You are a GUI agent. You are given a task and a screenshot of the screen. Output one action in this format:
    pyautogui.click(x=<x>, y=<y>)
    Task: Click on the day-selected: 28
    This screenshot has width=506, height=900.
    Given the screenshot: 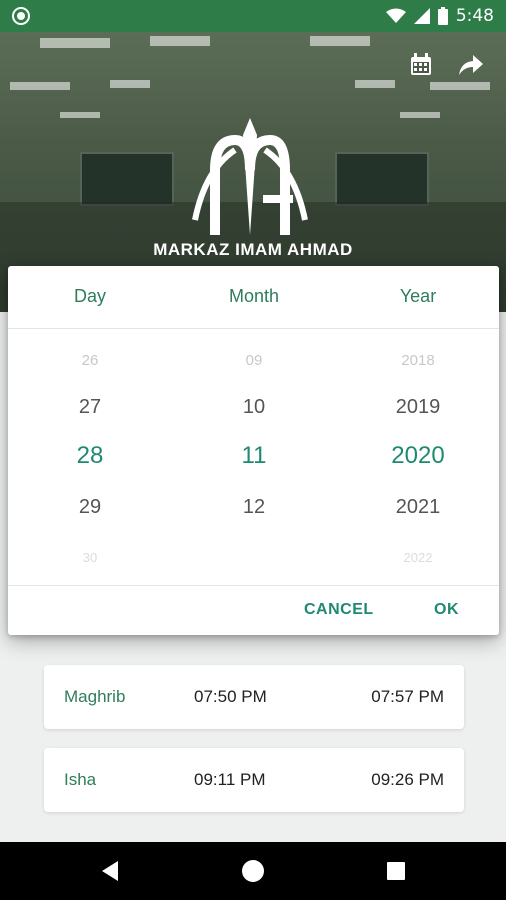 What is the action you would take?
    pyautogui.click(x=90, y=456)
    